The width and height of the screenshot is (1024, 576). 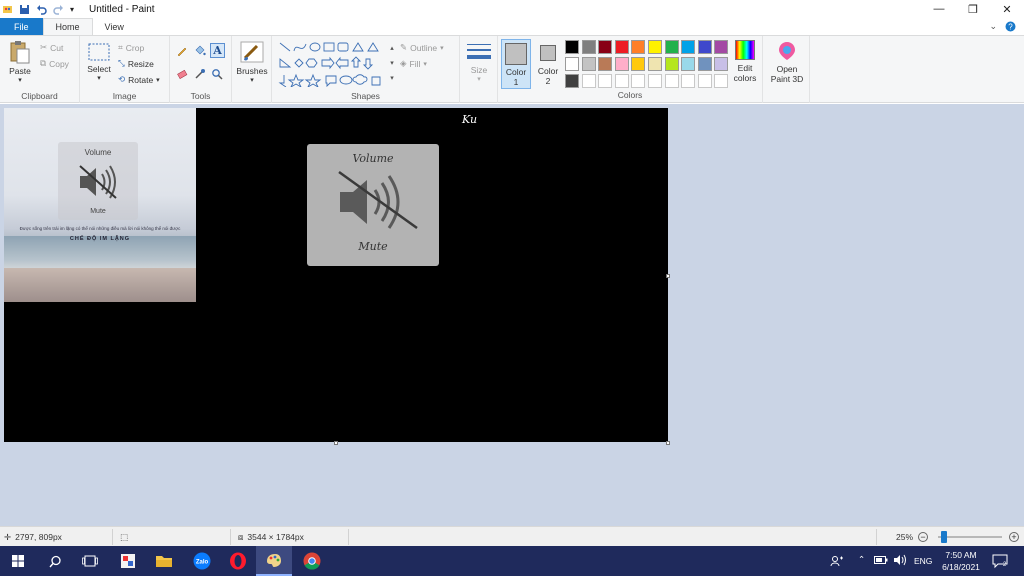 I want to click on color2-button: Color 2, so click(x=548, y=64).